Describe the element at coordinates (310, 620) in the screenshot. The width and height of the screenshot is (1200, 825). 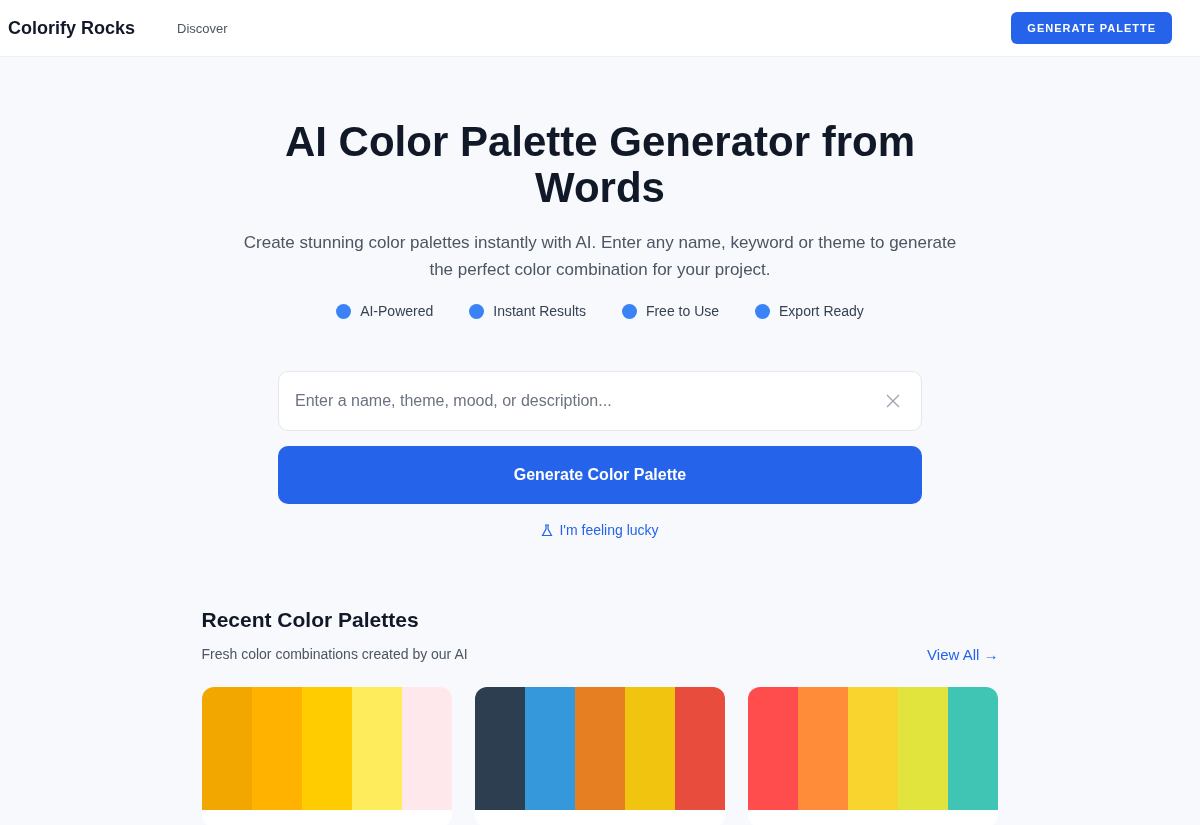
I see `section-title: Recent Color Palettes` at that location.